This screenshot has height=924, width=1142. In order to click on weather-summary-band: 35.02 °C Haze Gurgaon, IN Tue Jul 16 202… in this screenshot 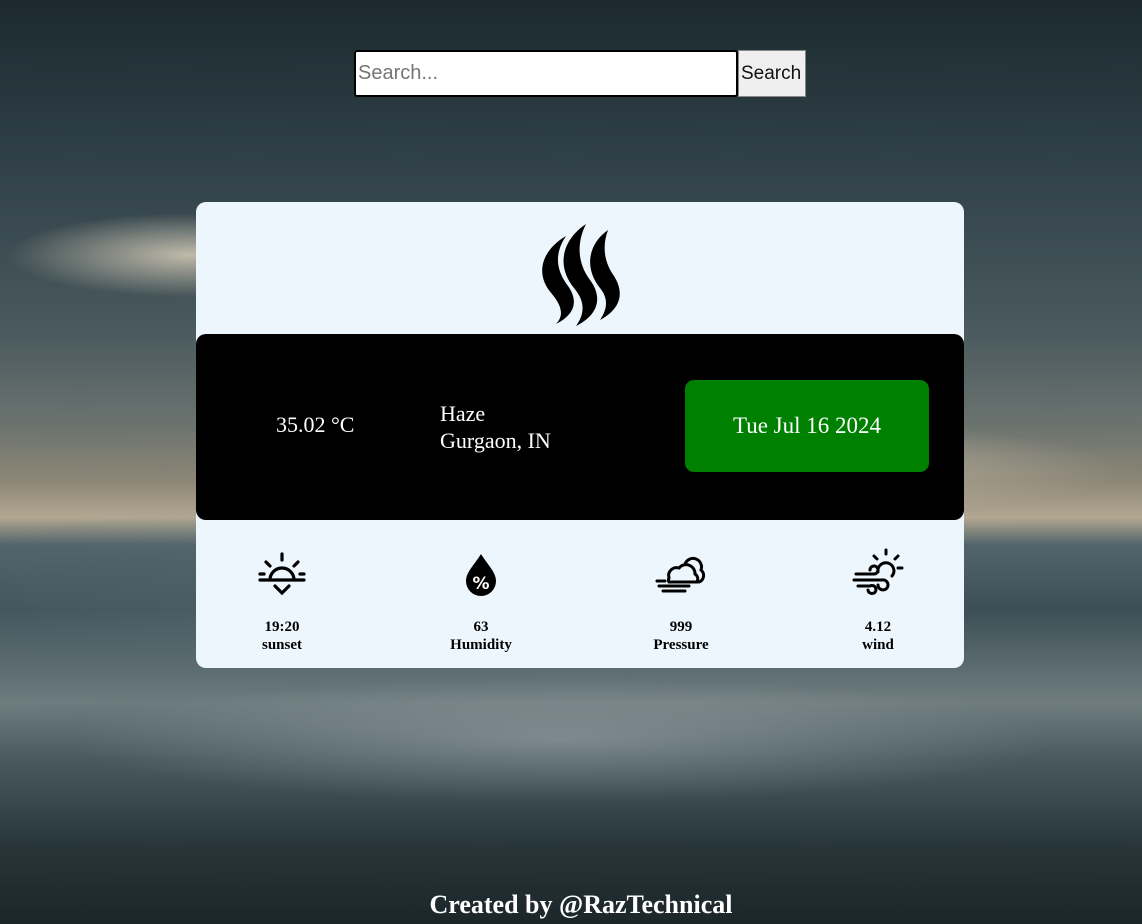, I will do `click(580, 427)`.